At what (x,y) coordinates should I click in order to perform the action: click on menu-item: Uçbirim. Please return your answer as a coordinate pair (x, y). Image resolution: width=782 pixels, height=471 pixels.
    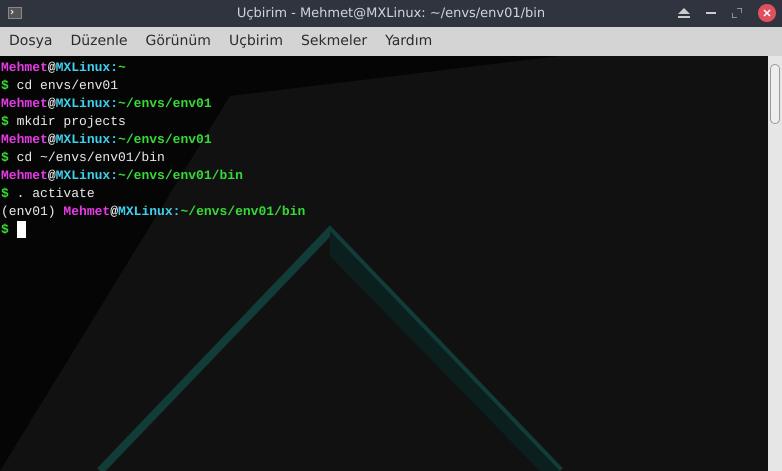
    Looking at the image, I should click on (256, 41).